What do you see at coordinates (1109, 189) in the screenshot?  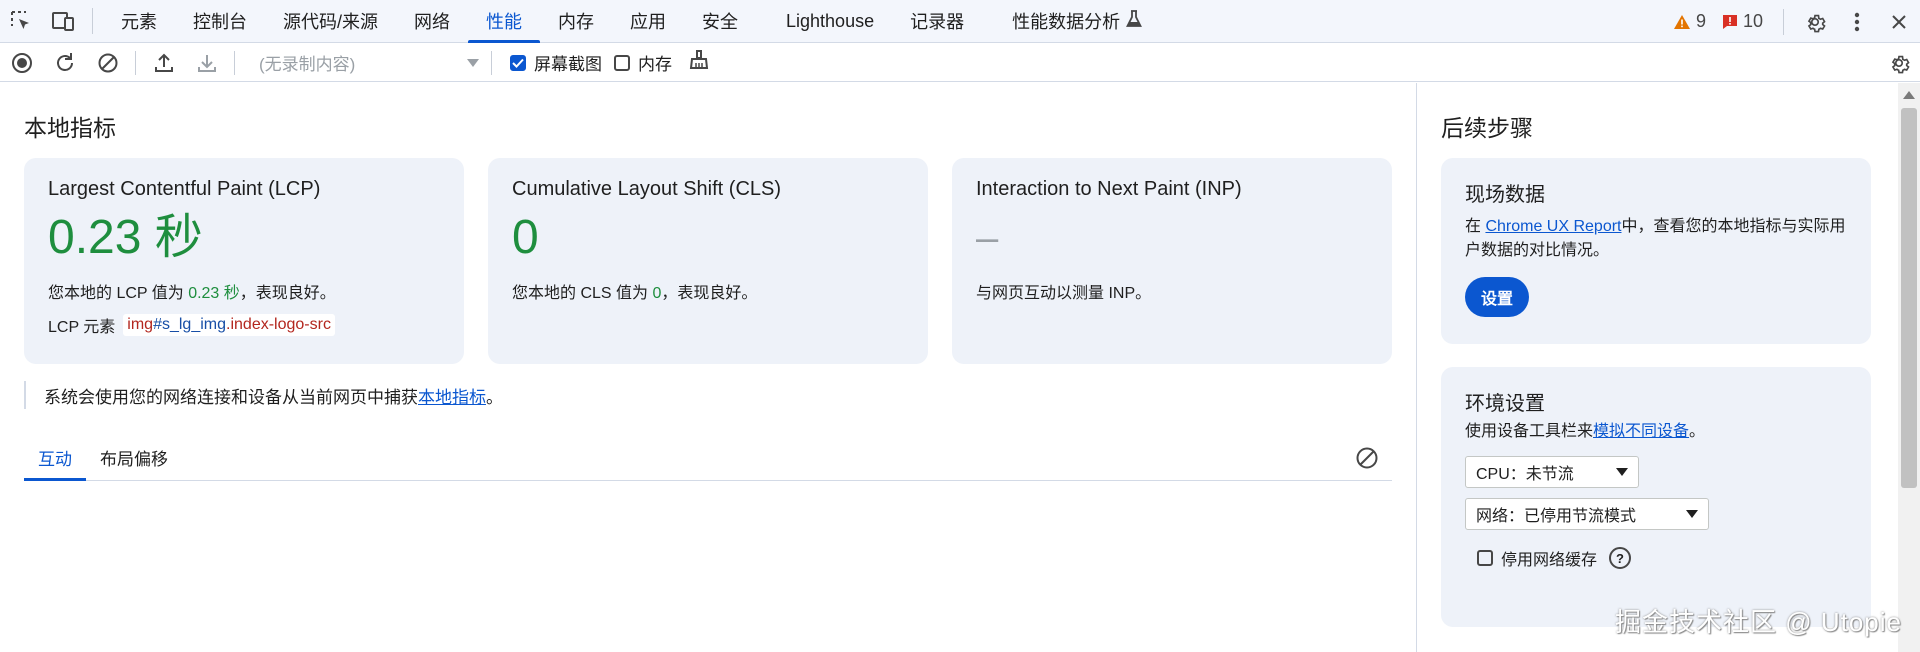 I see `inp-title: Interaction to Next Paint (INP)` at bounding box center [1109, 189].